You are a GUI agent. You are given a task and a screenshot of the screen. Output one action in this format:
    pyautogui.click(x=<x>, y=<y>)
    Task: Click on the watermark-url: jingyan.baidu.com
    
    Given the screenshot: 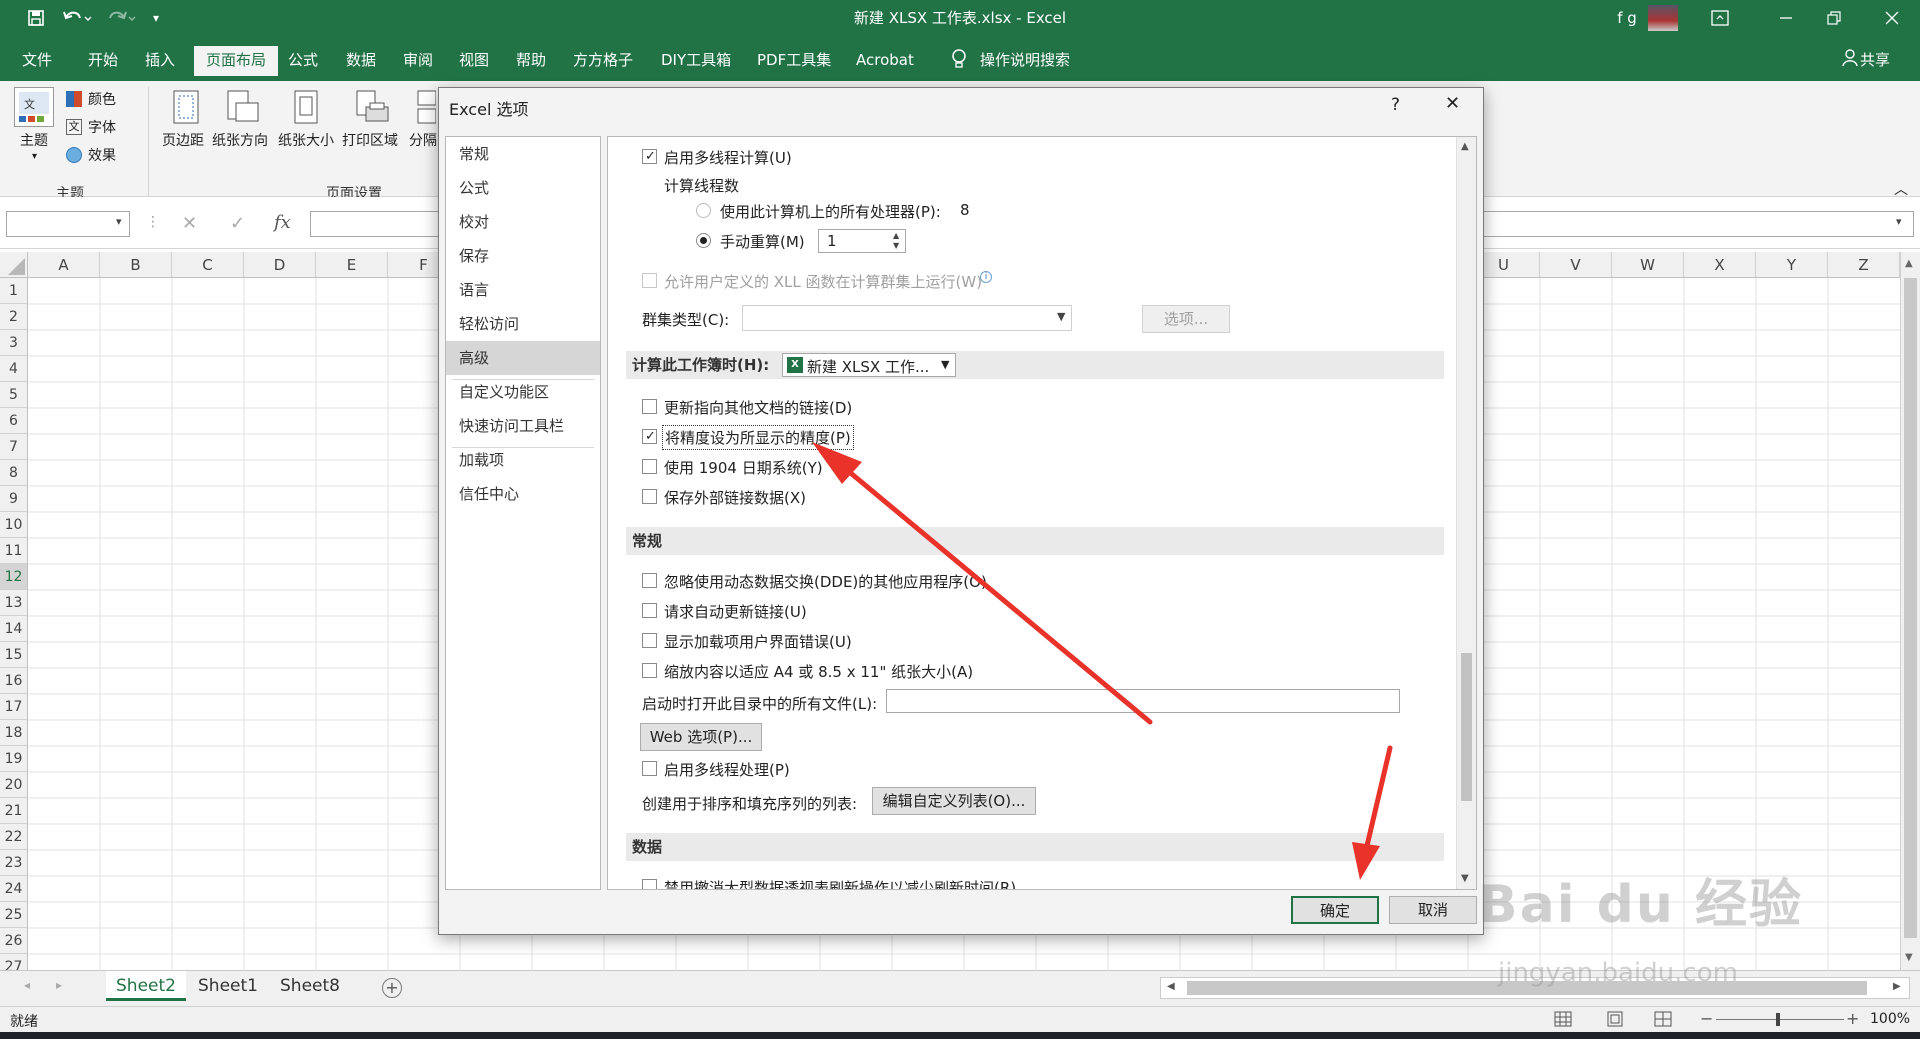 What is the action you would take?
    pyautogui.click(x=1618, y=973)
    